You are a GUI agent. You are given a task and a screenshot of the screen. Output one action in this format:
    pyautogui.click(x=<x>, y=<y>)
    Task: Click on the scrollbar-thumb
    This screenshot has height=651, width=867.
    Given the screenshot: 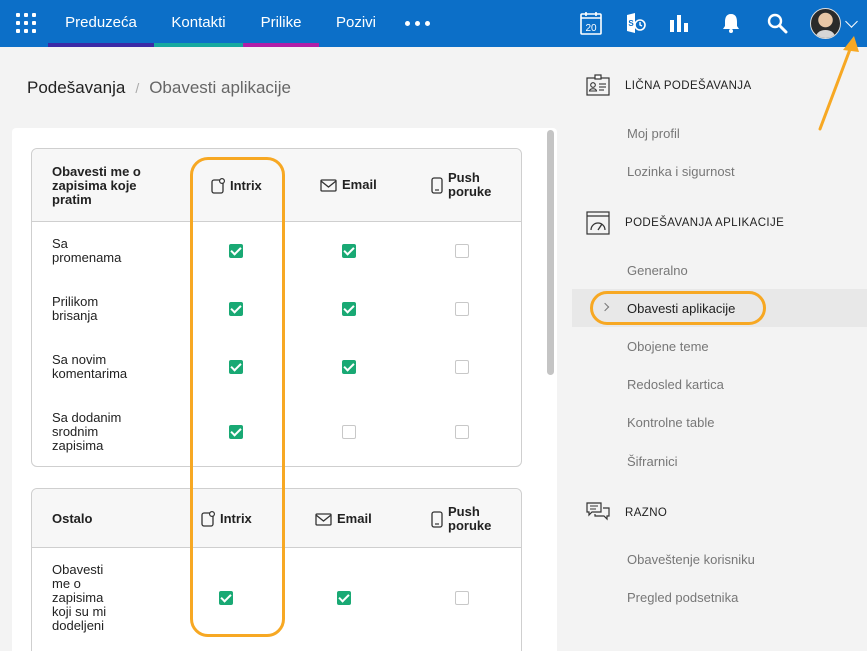 What is the action you would take?
    pyautogui.click(x=550, y=252)
    